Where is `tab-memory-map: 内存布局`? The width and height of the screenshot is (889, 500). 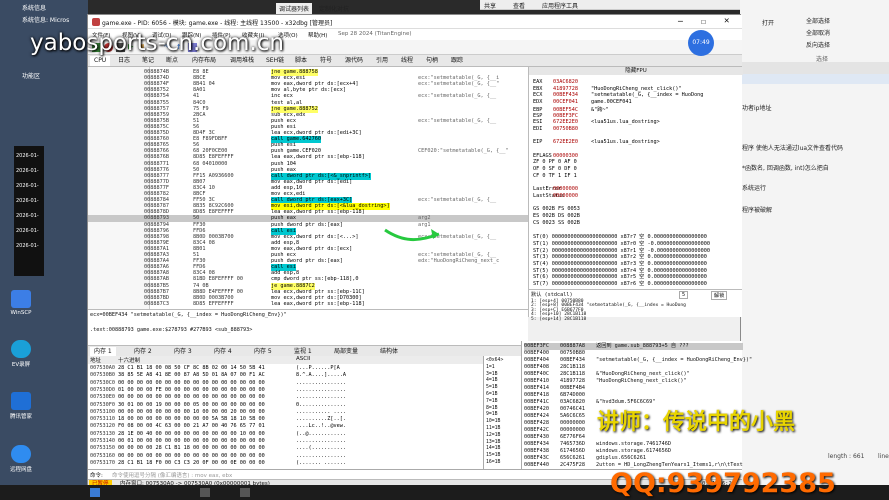
tab-memory-map: 内存布局 is located at coordinates (204, 61).